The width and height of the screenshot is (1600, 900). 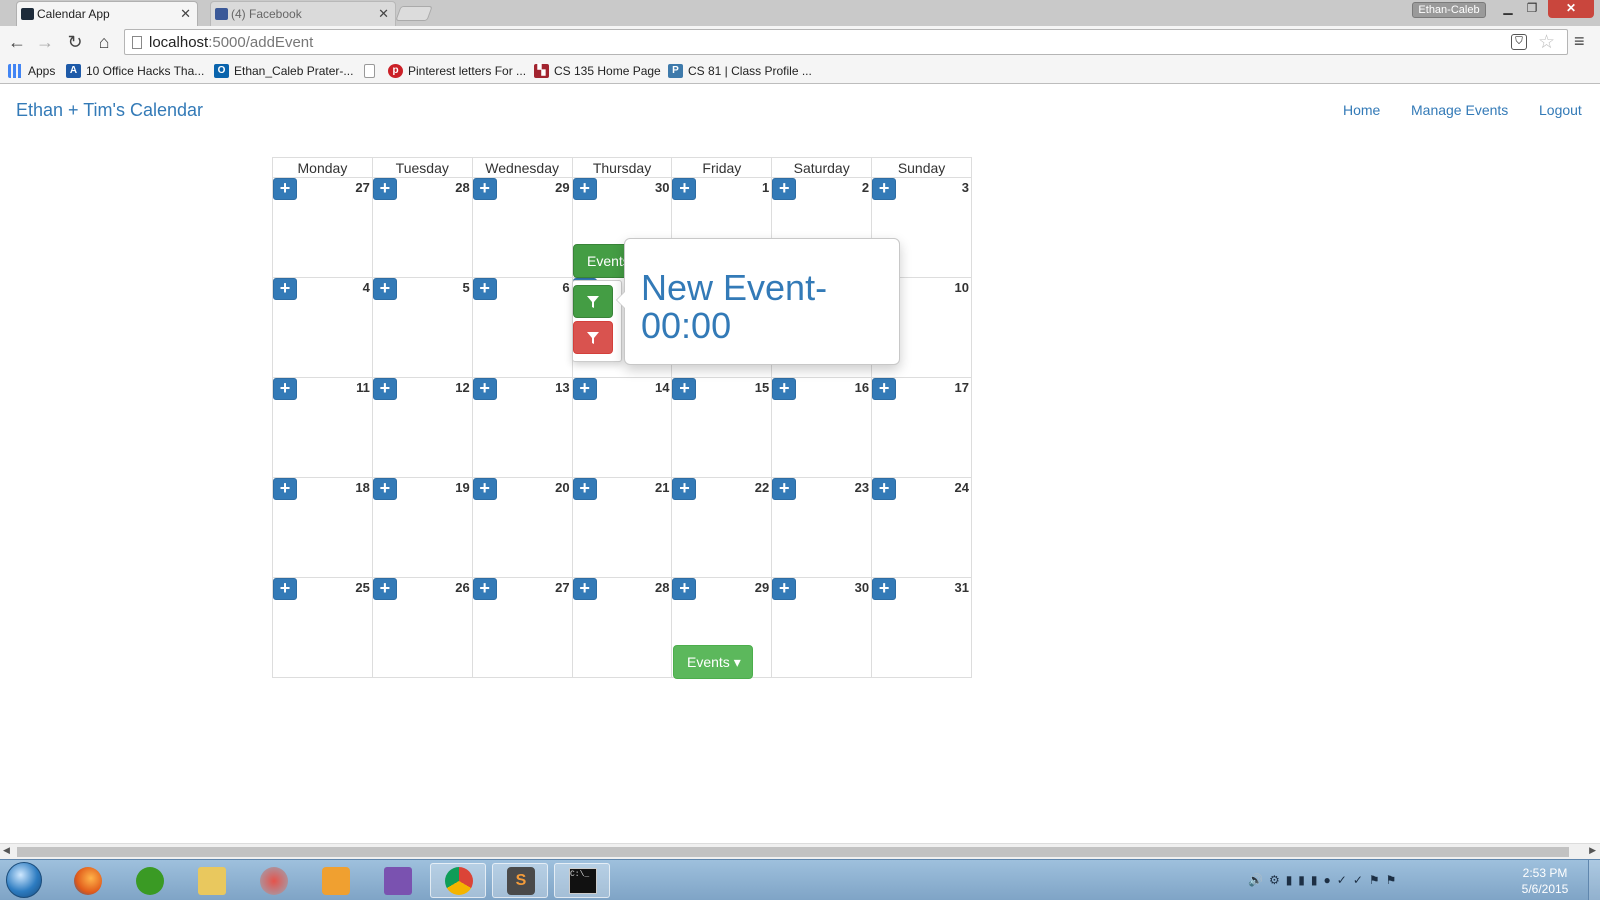 What do you see at coordinates (31, 71) in the screenshot?
I see `bookmark-apps: Apps` at bounding box center [31, 71].